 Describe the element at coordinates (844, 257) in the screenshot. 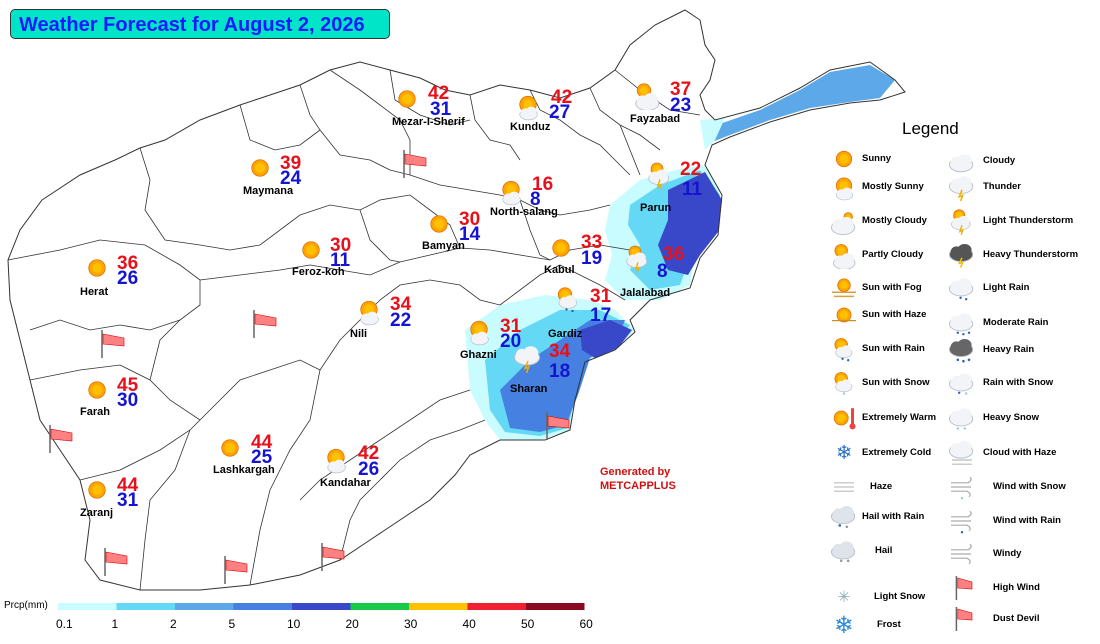

I see `partly-cloudy-icon` at that location.